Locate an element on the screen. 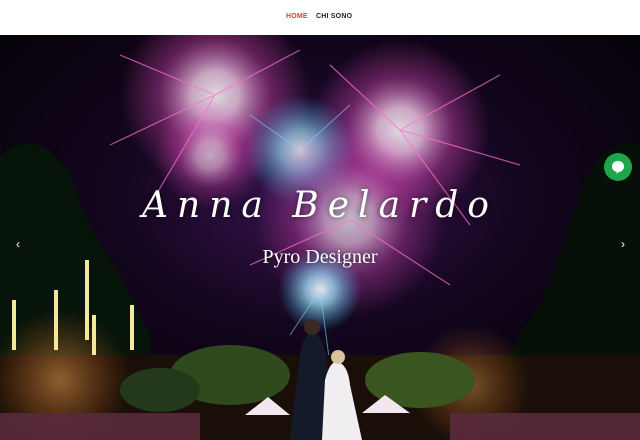  chevron-right-icon: › is located at coordinates (623, 244).